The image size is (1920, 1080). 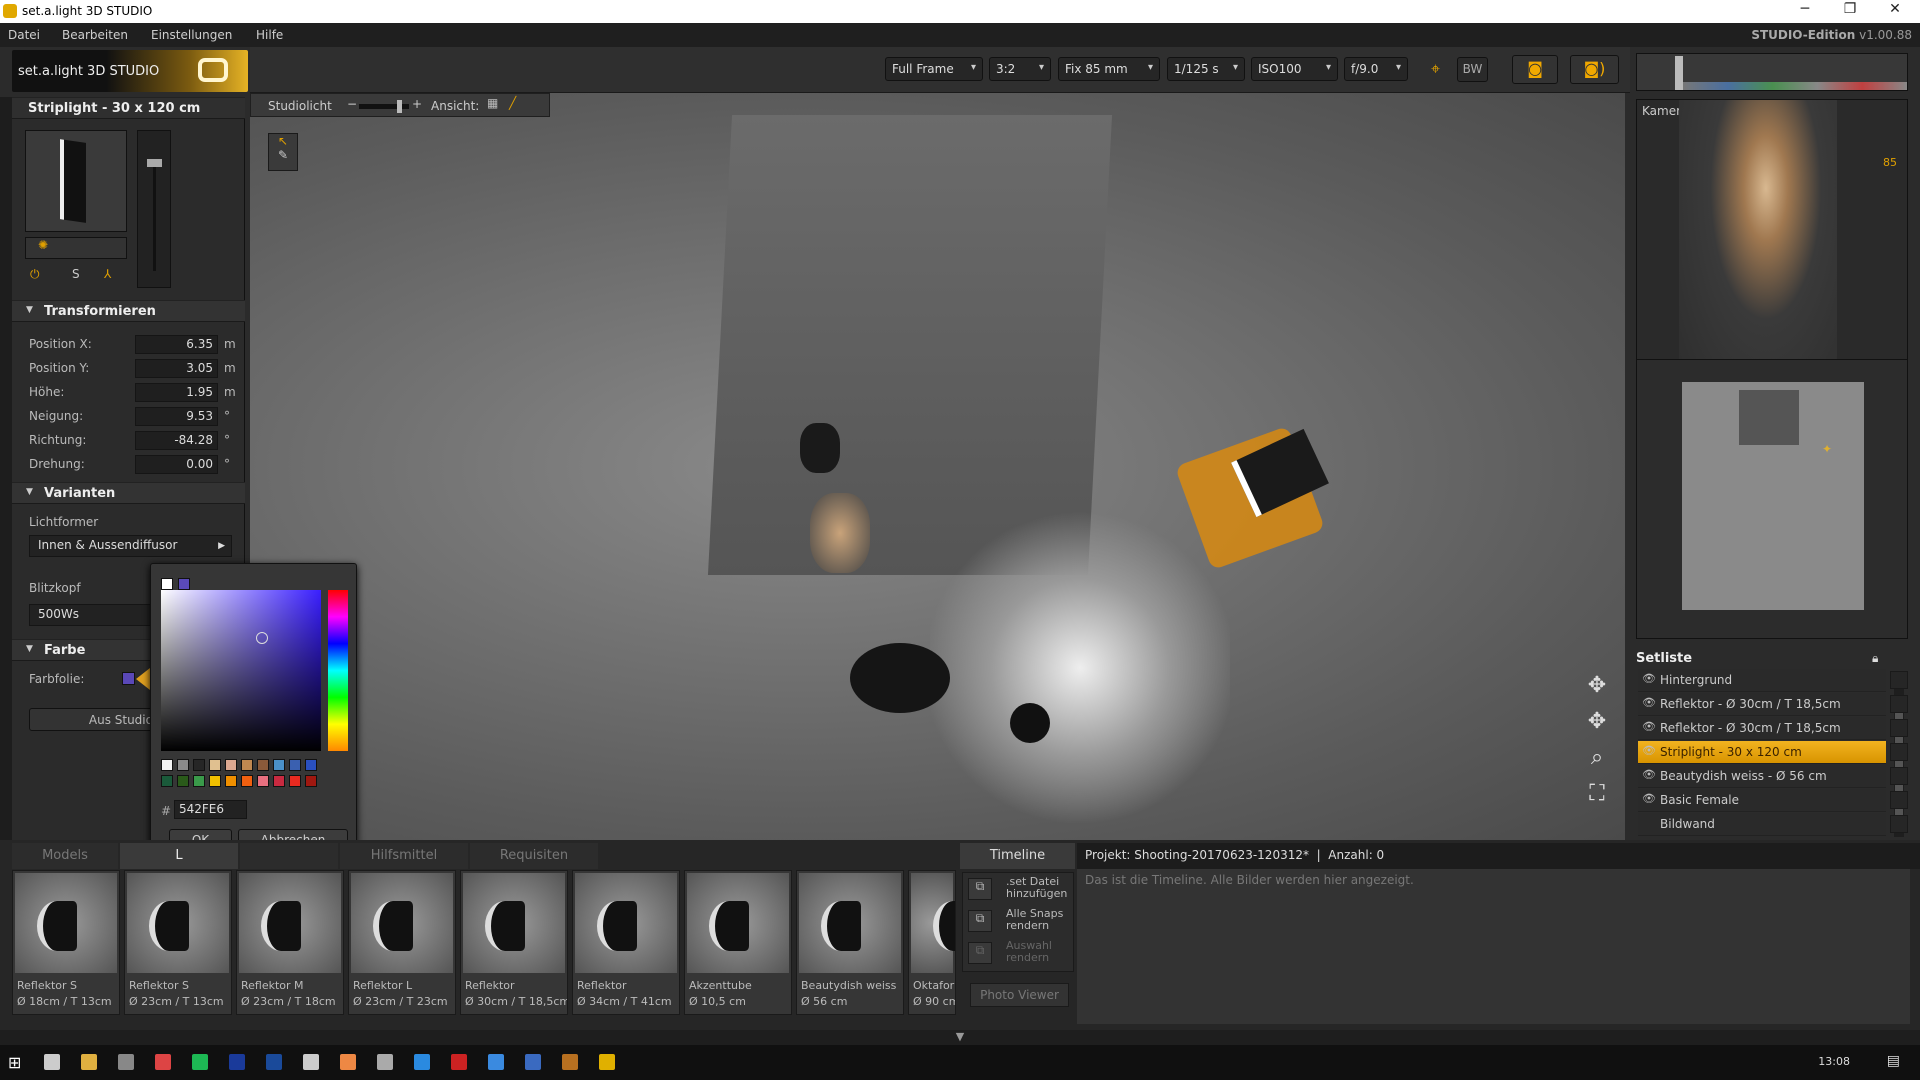 What do you see at coordinates (1893, 1061) in the screenshot?
I see `notifications-icon: ▤` at bounding box center [1893, 1061].